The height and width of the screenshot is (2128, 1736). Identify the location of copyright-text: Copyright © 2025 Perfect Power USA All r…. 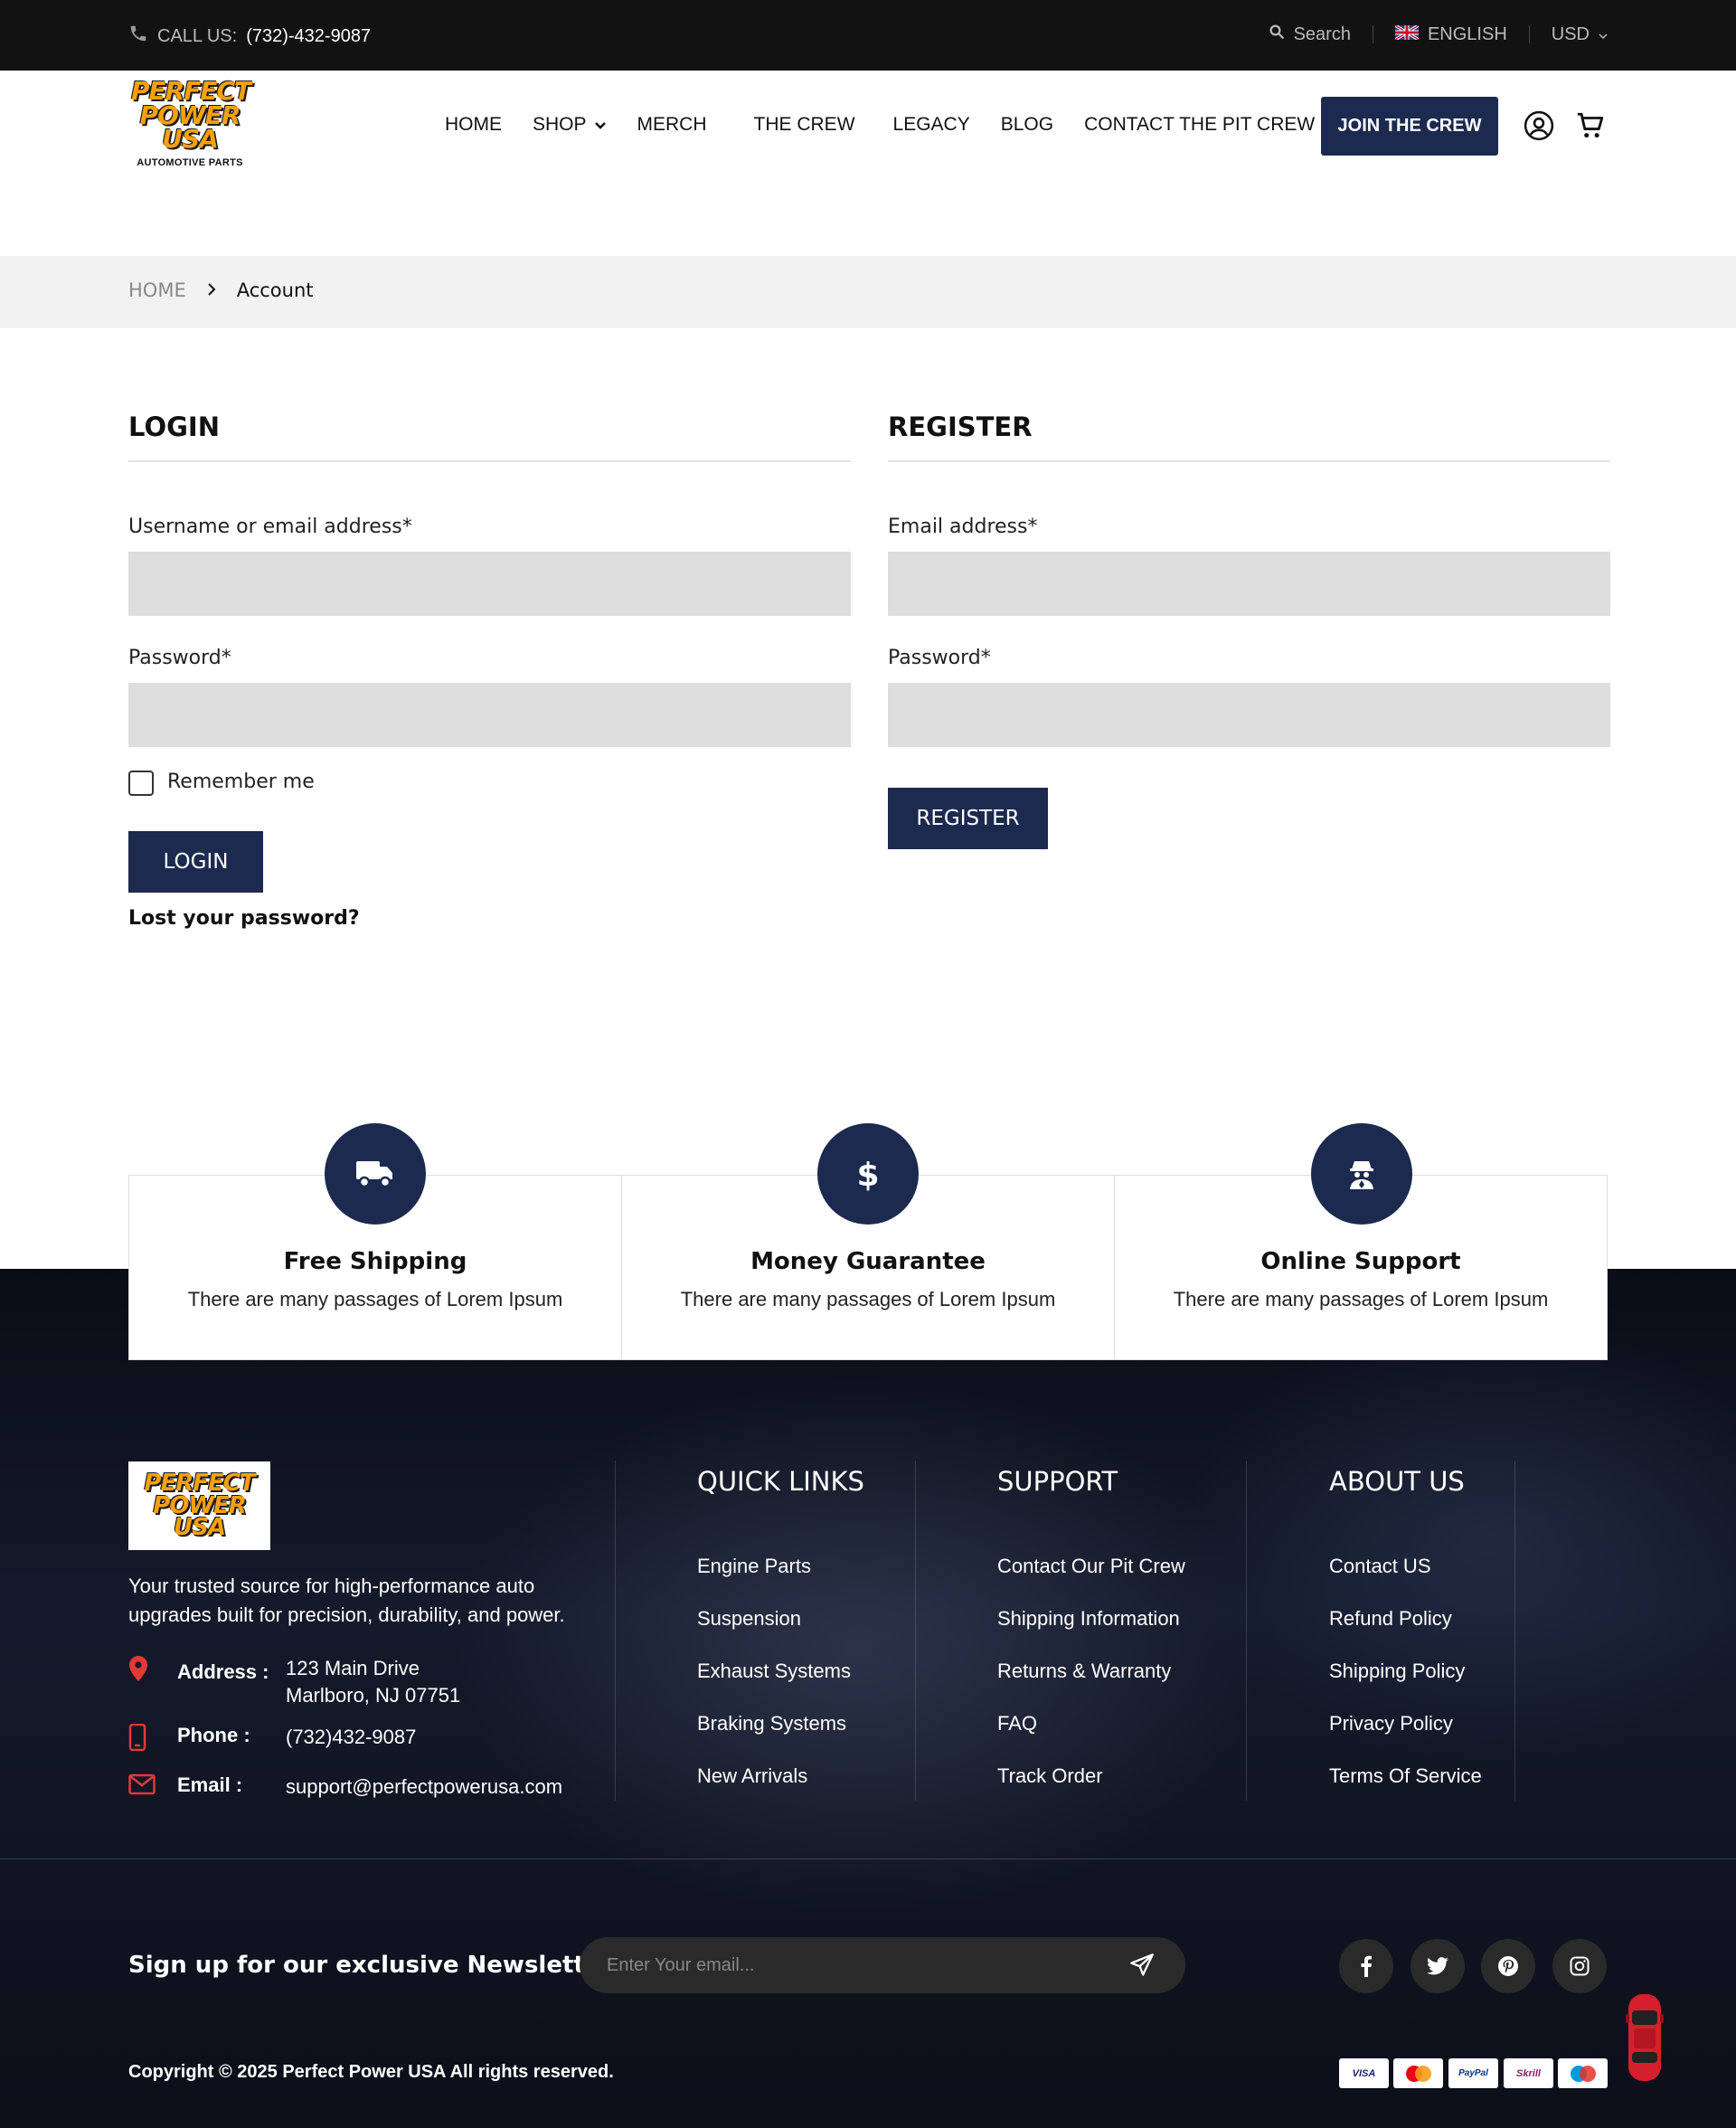
(371, 2072).